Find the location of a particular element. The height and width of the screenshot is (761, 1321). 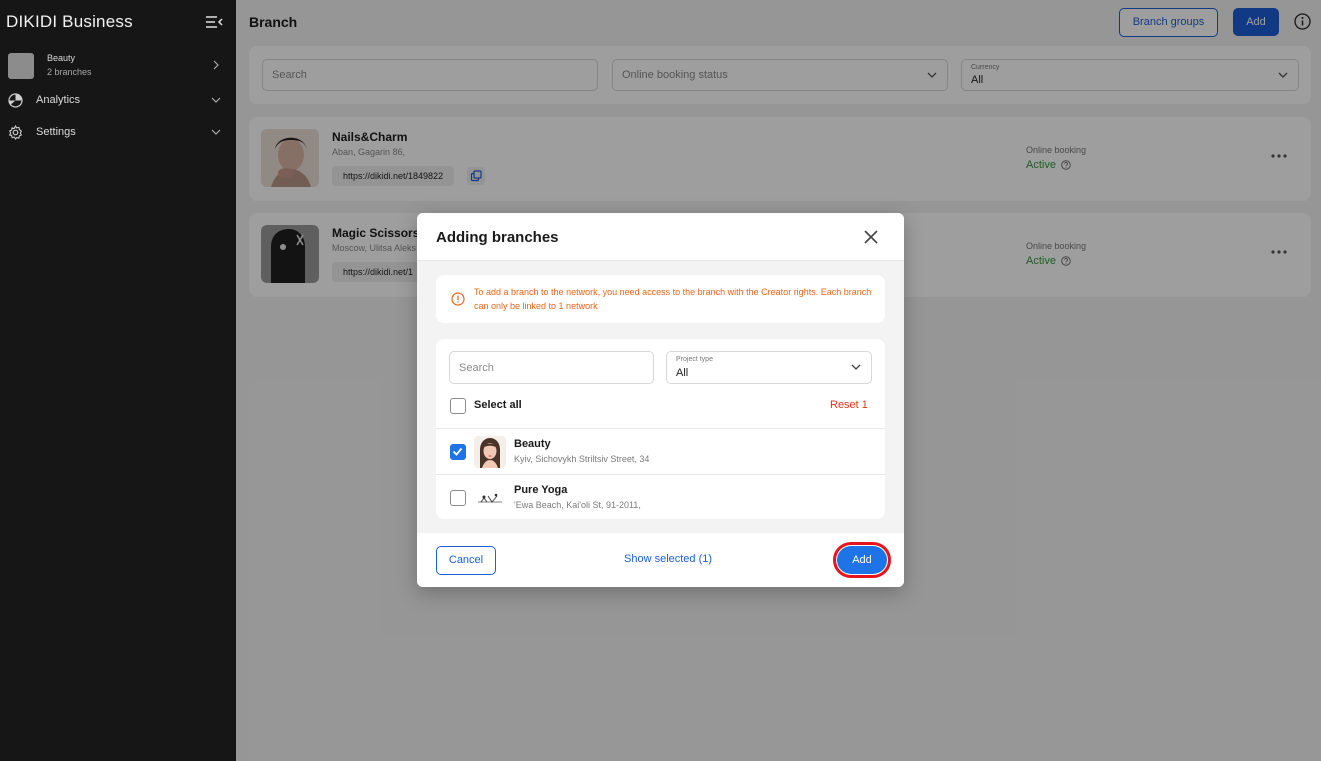

branch-option-address: 'Ewa Beach, Kai'oli St, 91-2011, is located at coordinates (577, 505).